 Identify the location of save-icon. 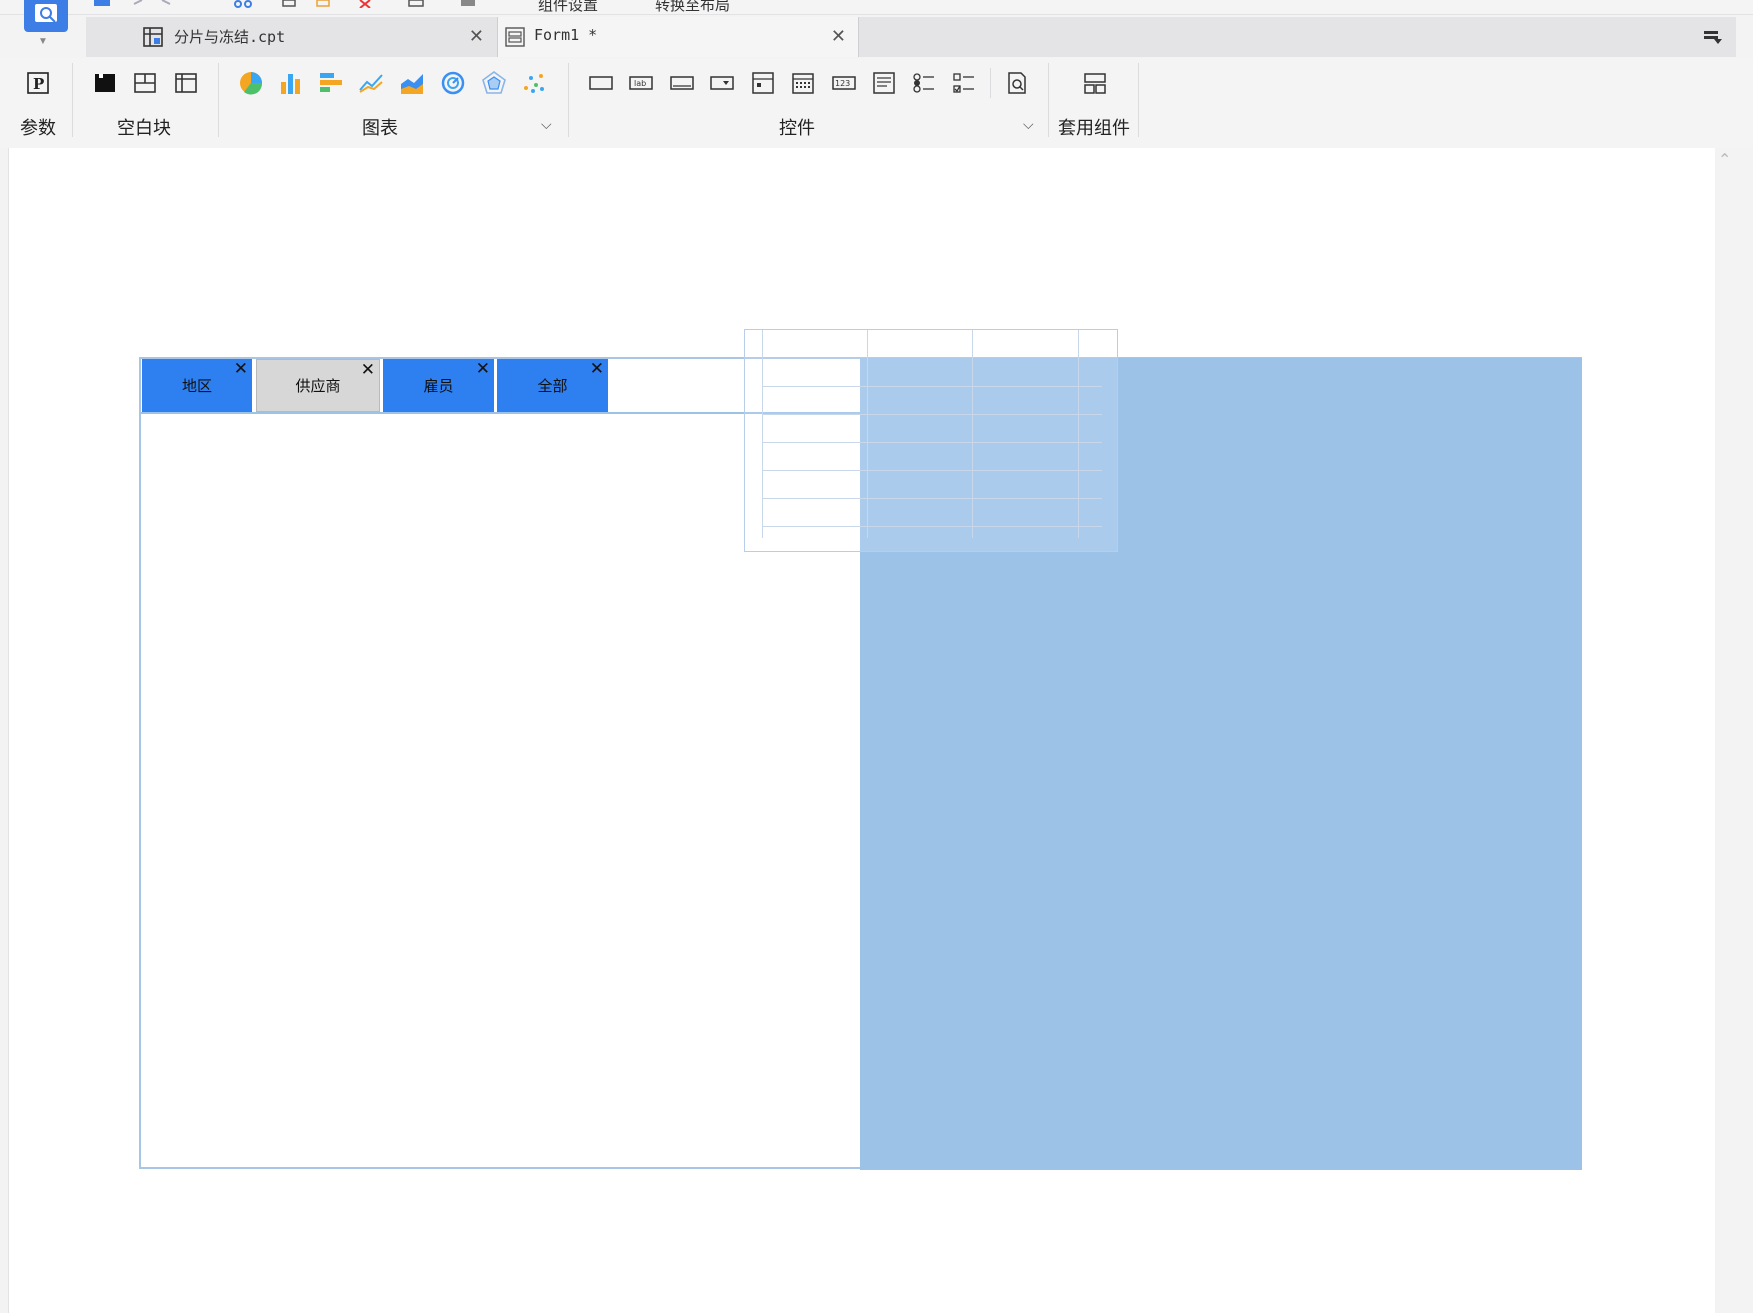
(102, 4).